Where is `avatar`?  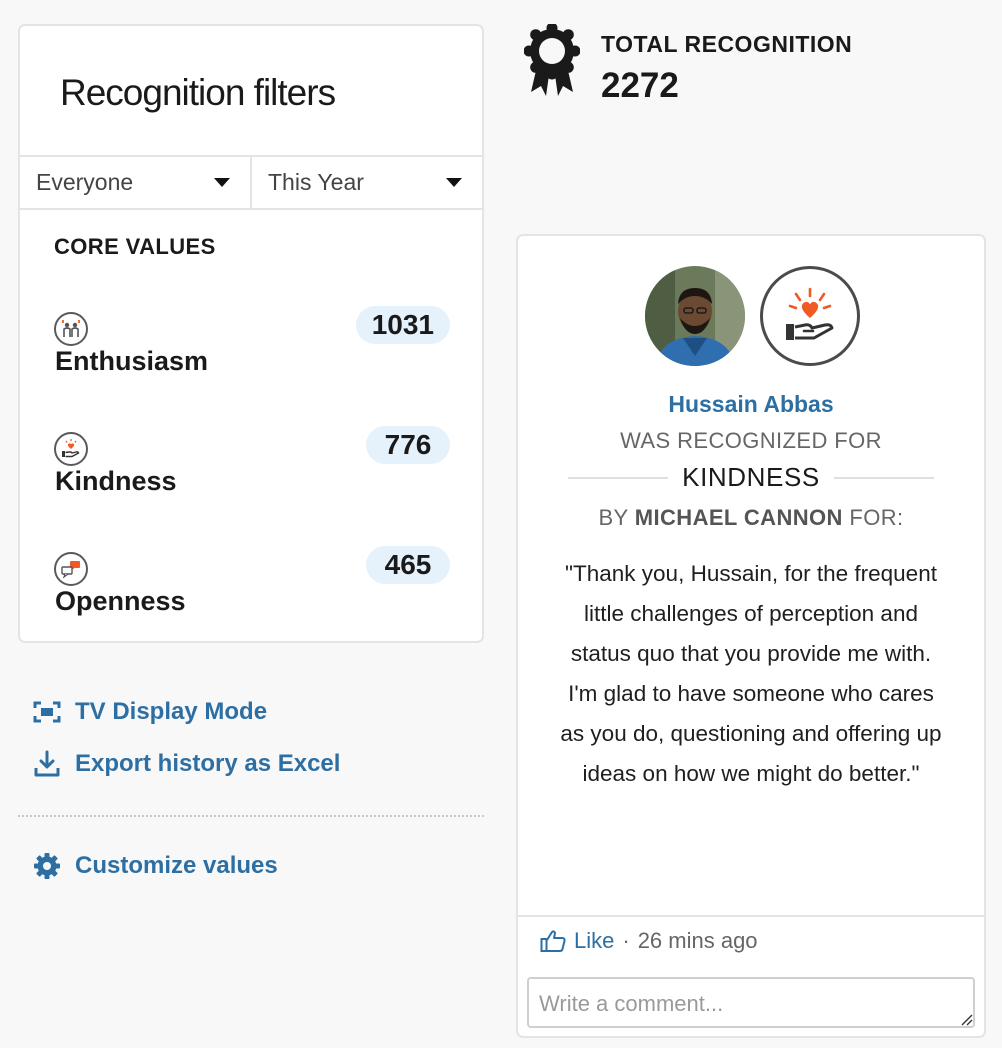 avatar is located at coordinates (695, 316).